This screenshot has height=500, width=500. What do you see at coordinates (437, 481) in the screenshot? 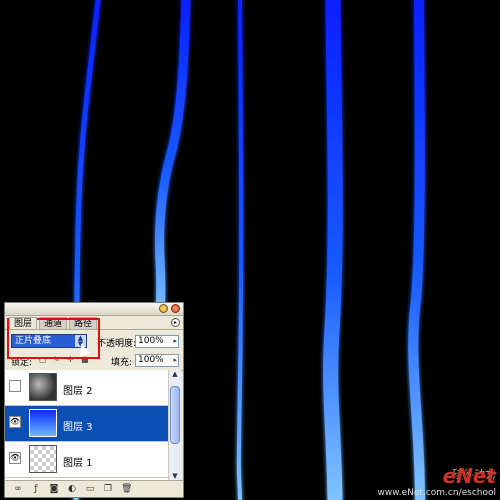
I see `watermark: eNet www.eNet.com.cn/eschool` at bounding box center [437, 481].